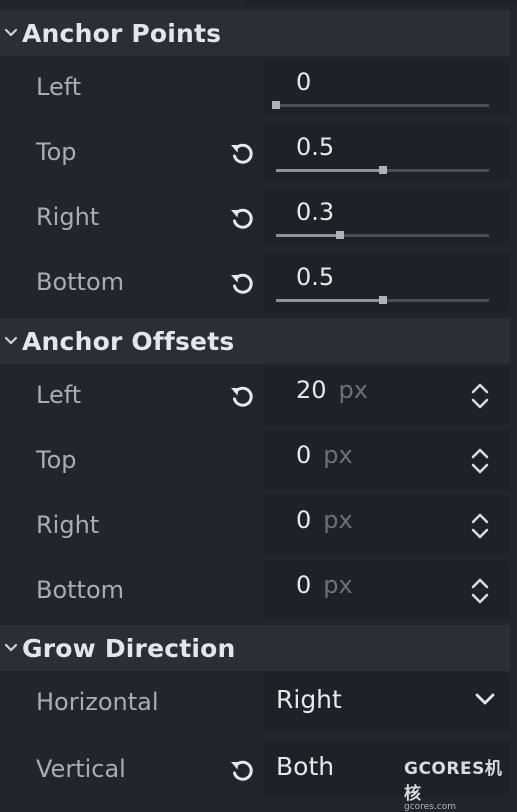 This screenshot has height=812, width=517. What do you see at coordinates (304, 82) in the screenshot?
I see `field-value: 0` at bounding box center [304, 82].